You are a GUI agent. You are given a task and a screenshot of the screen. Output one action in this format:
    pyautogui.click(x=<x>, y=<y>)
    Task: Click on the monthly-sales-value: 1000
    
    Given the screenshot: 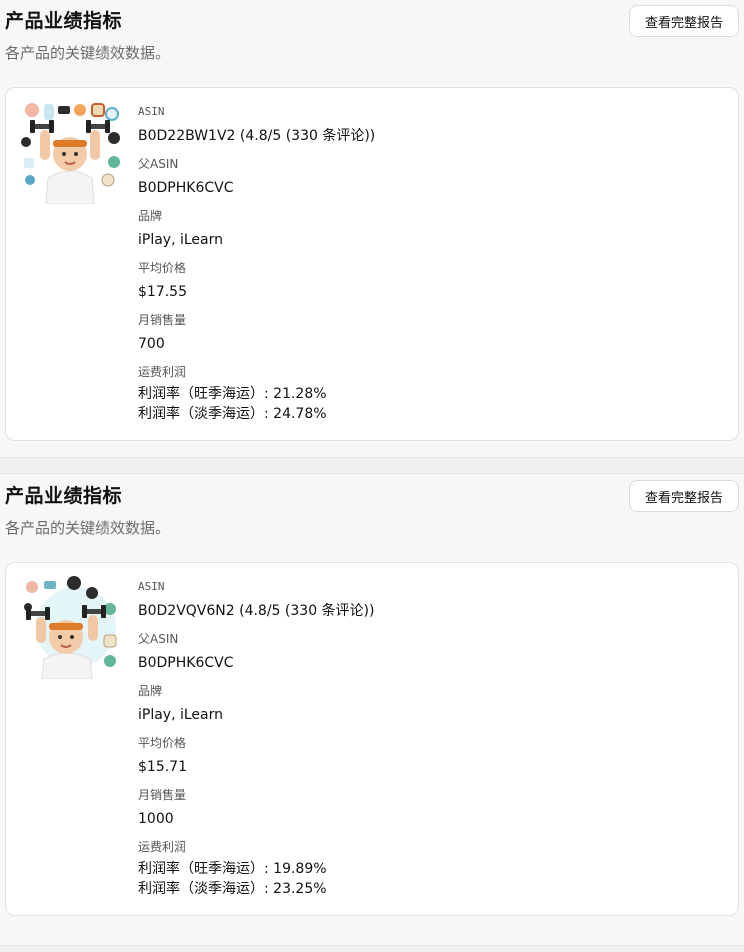 What is the action you would take?
    pyautogui.click(x=156, y=819)
    